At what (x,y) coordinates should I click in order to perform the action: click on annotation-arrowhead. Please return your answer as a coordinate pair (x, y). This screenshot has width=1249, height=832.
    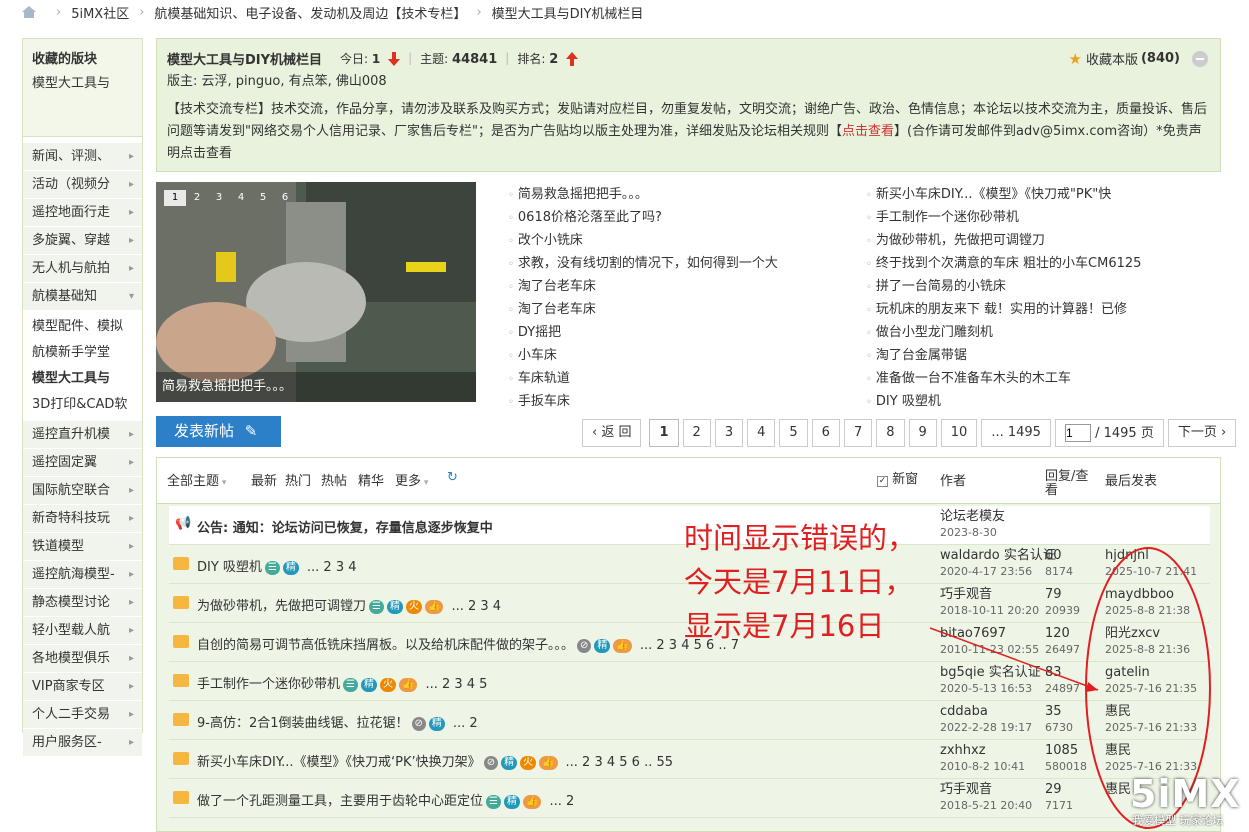
    Looking at the image, I should click on (1092, 687).